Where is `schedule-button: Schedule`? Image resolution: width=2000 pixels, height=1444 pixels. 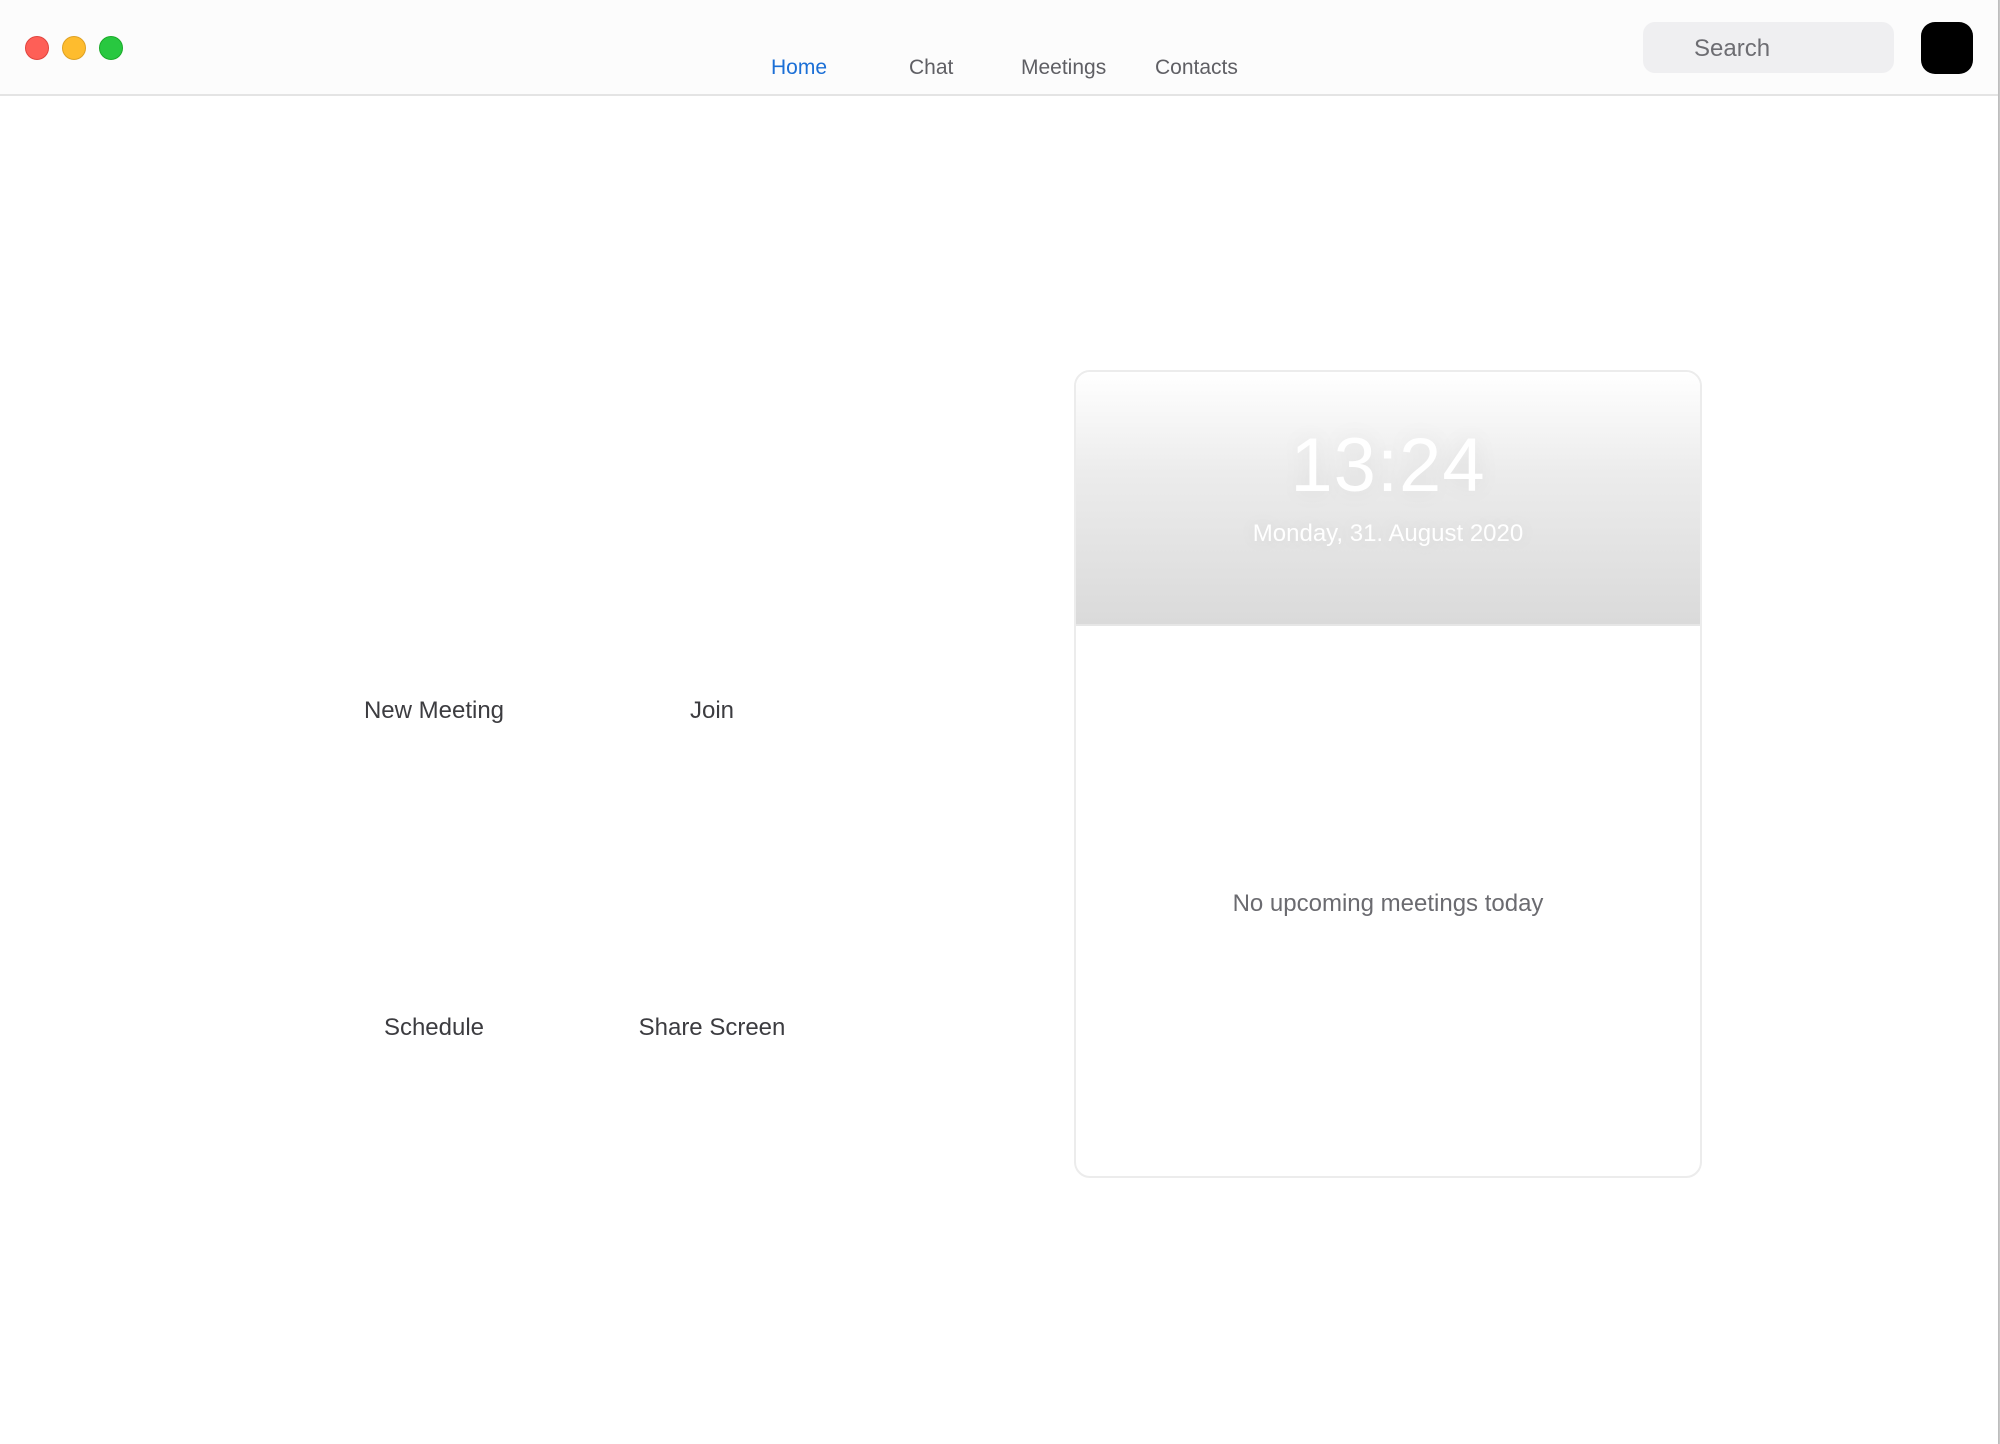 schedule-button: Schedule is located at coordinates (434, 1028).